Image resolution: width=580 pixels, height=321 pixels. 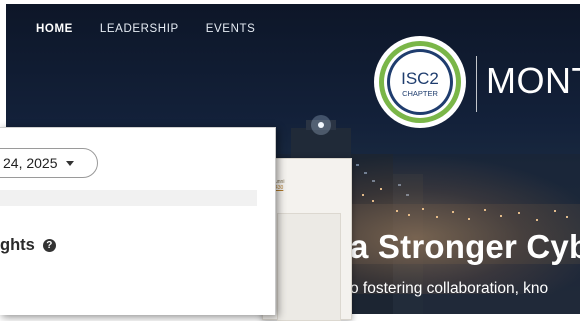 I want to click on isc2-chapter-logo: ISC2 CHAPTER, so click(x=420, y=82).